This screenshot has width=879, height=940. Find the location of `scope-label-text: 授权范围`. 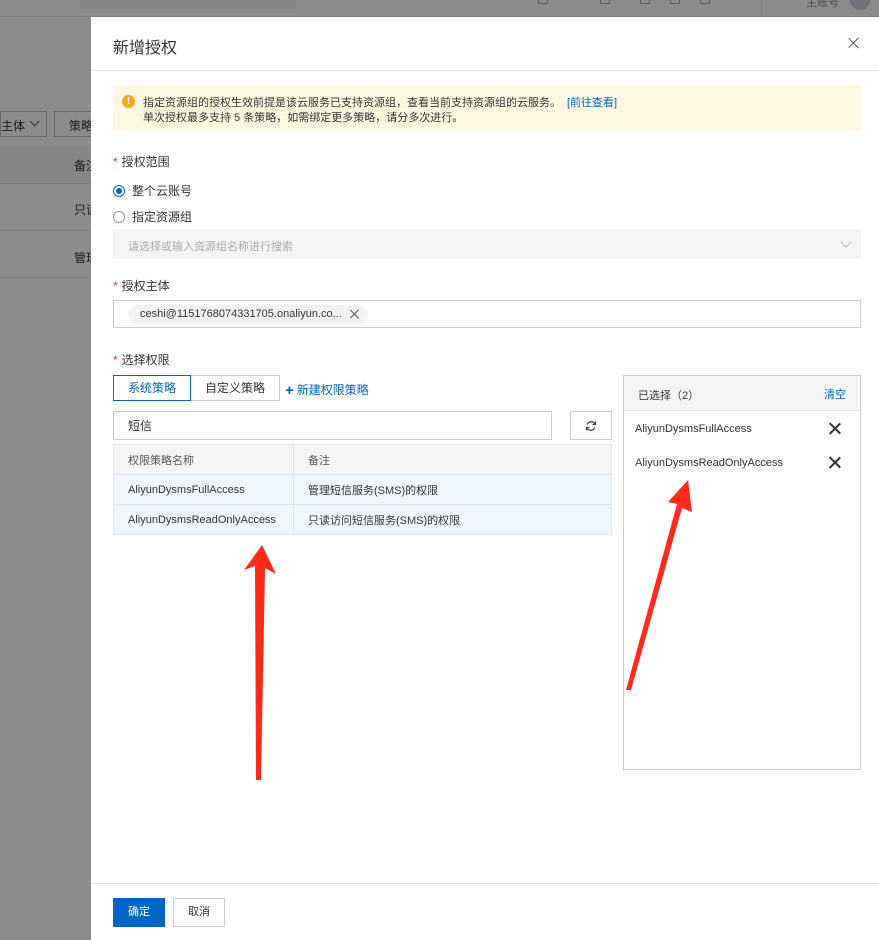

scope-label-text: 授权范围 is located at coordinates (145, 162).